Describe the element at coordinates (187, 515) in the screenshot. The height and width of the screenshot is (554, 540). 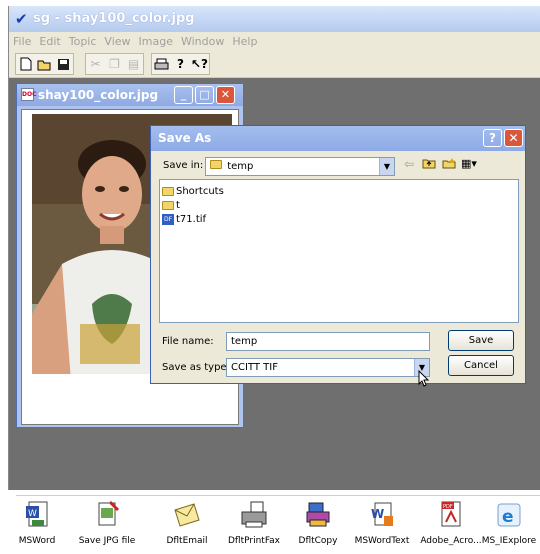
I see `email-icon` at that location.